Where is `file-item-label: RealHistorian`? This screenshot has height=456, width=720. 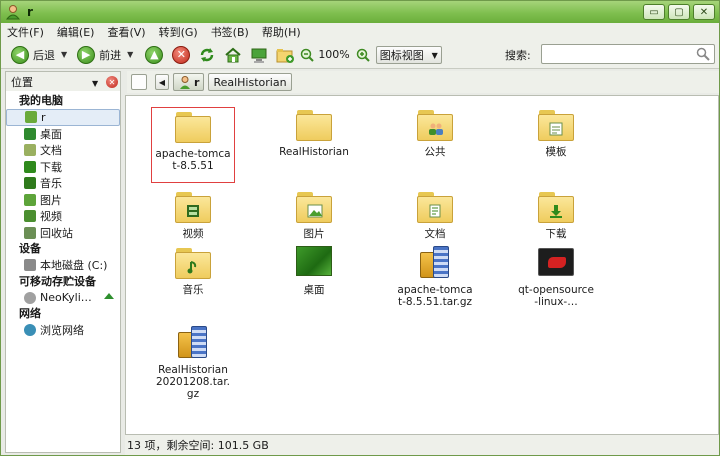
file-item-label: RealHistorian is located at coordinates (314, 152).